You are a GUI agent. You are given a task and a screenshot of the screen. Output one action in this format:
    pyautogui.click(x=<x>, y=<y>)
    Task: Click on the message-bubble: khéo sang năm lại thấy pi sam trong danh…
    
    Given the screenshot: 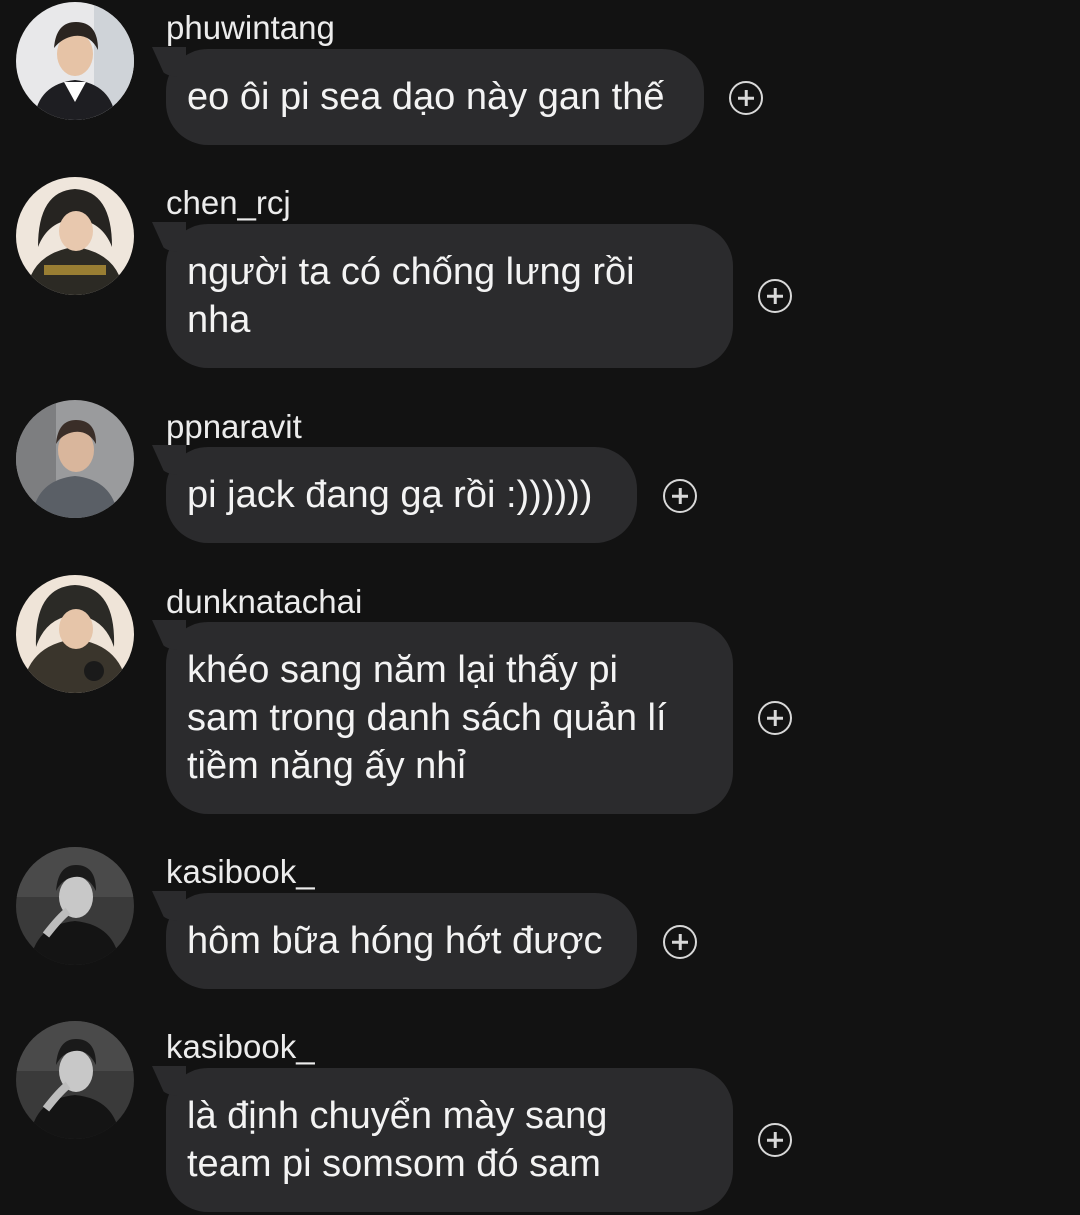 What is the action you would take?
    pyautogui.click(x=449, y=718)
    